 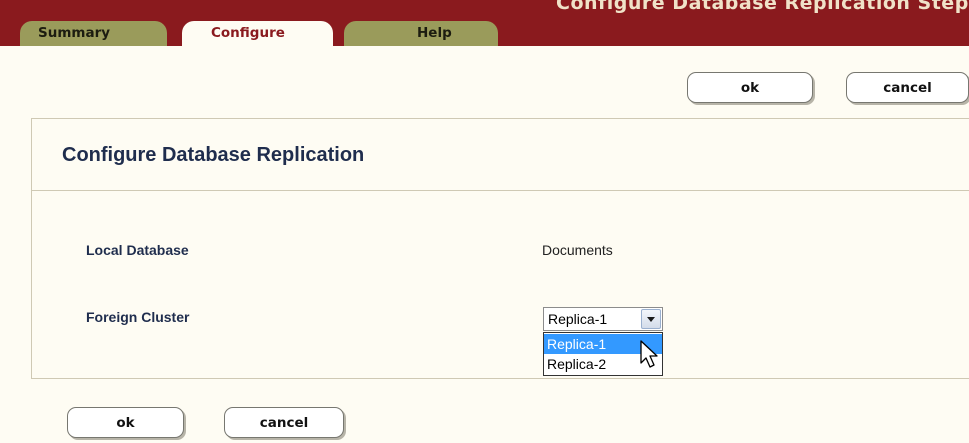 What do you see at coordinates (93, 33) in the screenshot?
I see `tab-summary: Summary` at bounding box center [93, 33].